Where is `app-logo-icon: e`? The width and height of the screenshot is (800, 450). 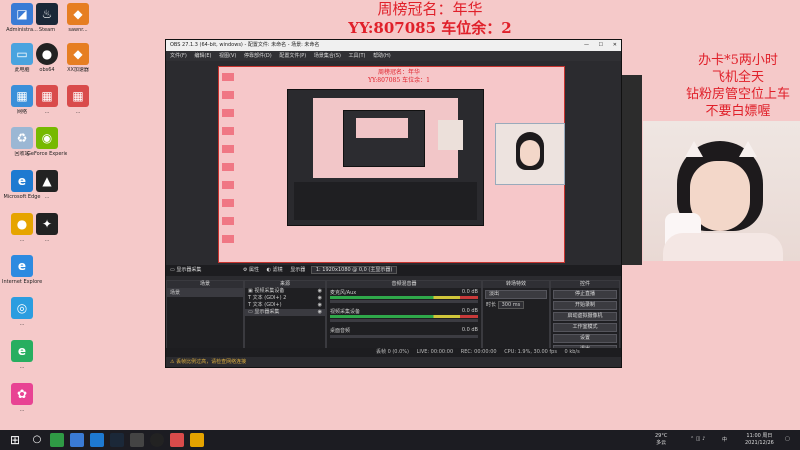 app-logo-icon: e is located at coordinates (22, 351).